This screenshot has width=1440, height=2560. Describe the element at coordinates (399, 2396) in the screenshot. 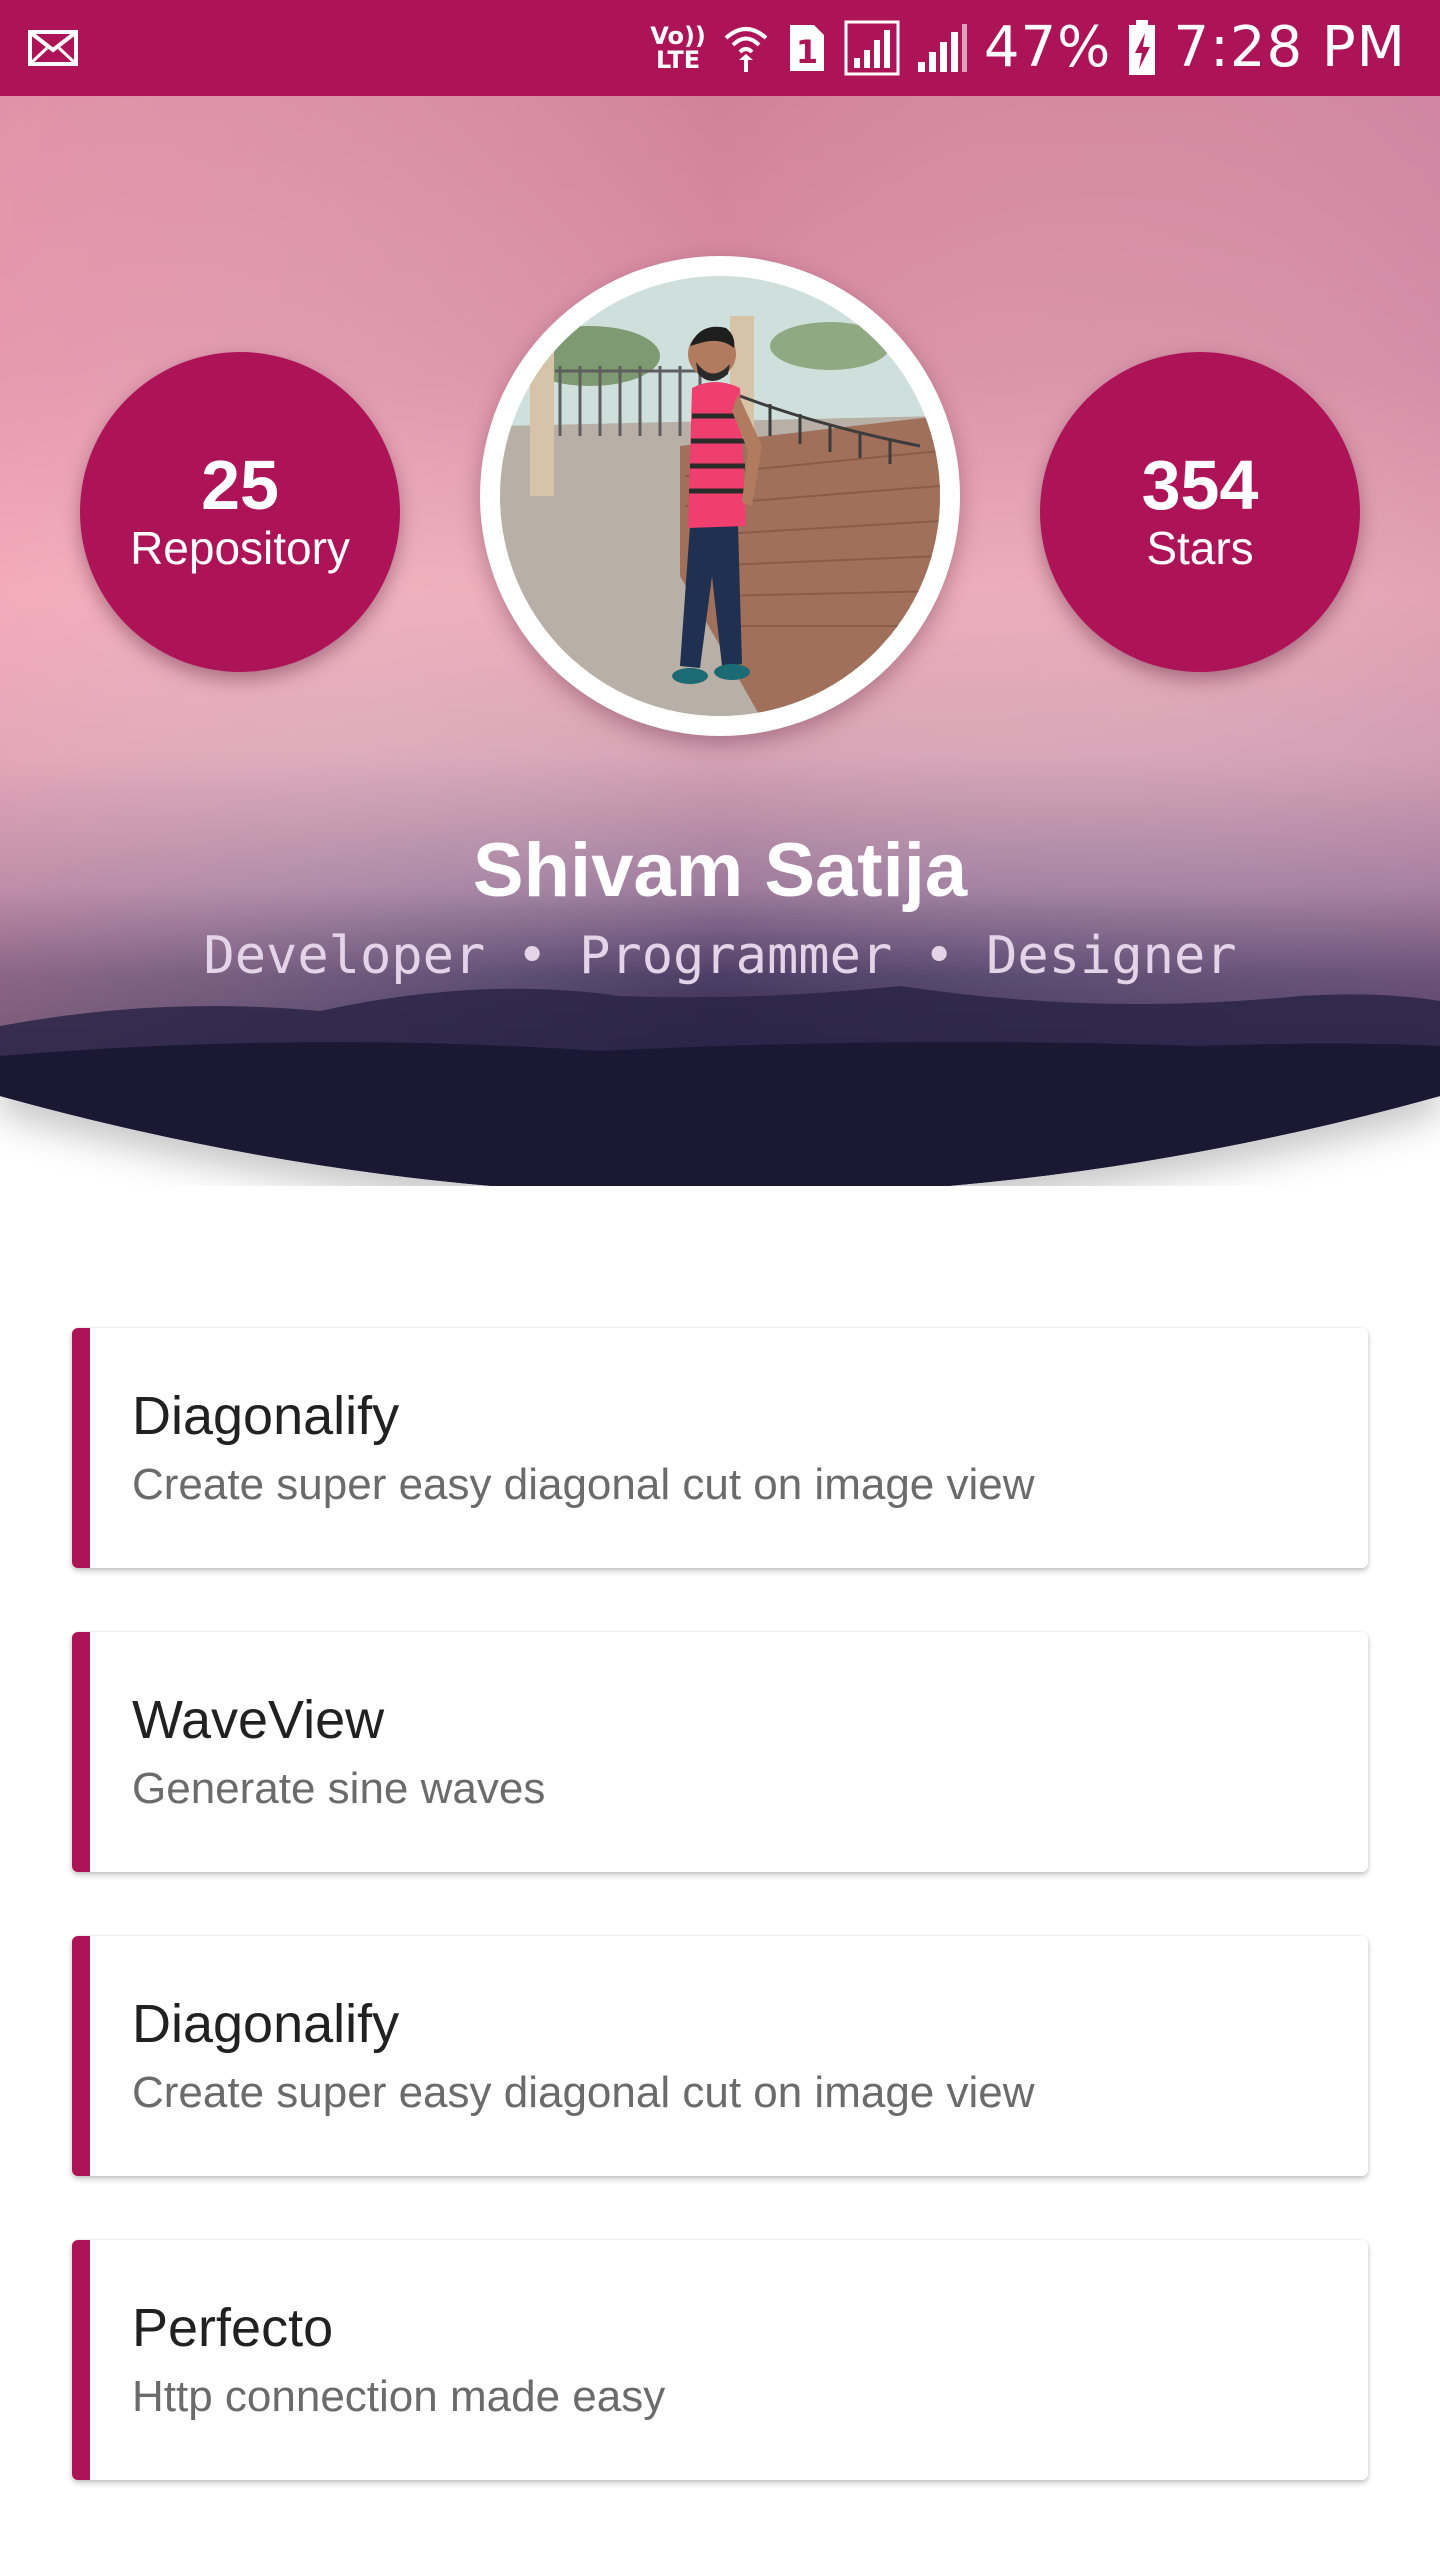

I see `repo-description: Http connection made easy` at that location.